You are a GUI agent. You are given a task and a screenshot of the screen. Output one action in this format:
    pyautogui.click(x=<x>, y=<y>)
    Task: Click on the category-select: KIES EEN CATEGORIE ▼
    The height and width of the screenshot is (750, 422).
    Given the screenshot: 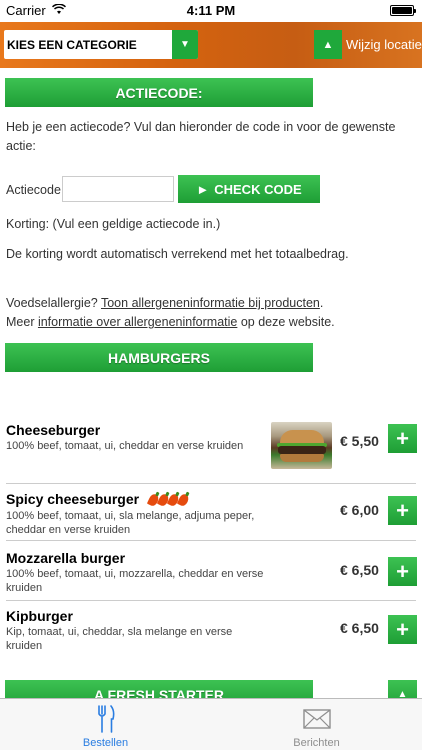 What is the action you would take?
    pyautogui.click(x=101, y=44)
    